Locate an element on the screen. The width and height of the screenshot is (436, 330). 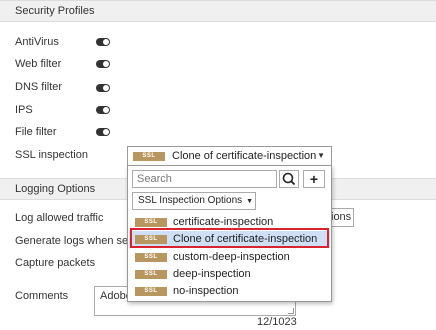
antivirus-toggle is located at coordinates (103, 42).